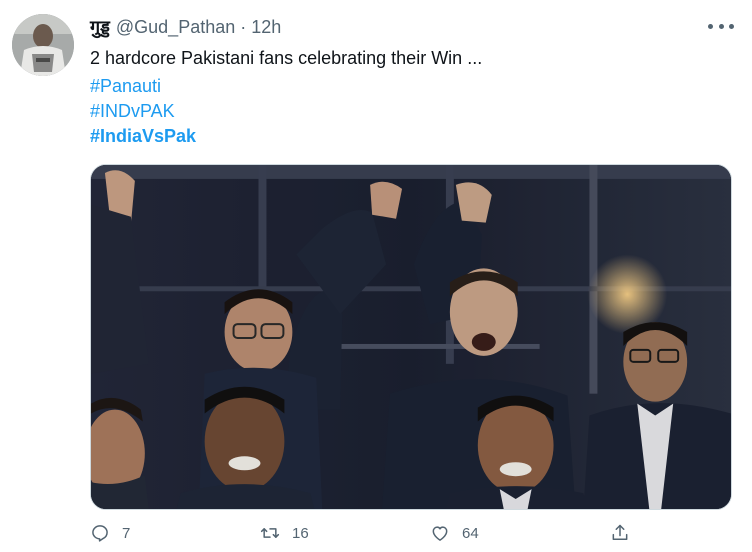 This screenshot has height=552, width=752. What do you see at coordinates (454, 533) in the screenshot?
I see `like-button: 64` at bounding box center [454, 533].